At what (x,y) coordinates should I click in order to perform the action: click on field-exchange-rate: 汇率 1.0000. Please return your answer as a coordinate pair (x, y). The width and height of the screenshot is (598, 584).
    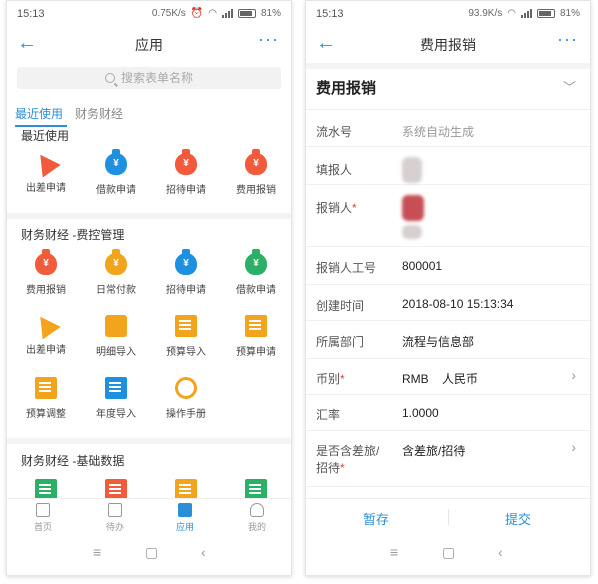
    Looking at the image, I should click on (448, 413).